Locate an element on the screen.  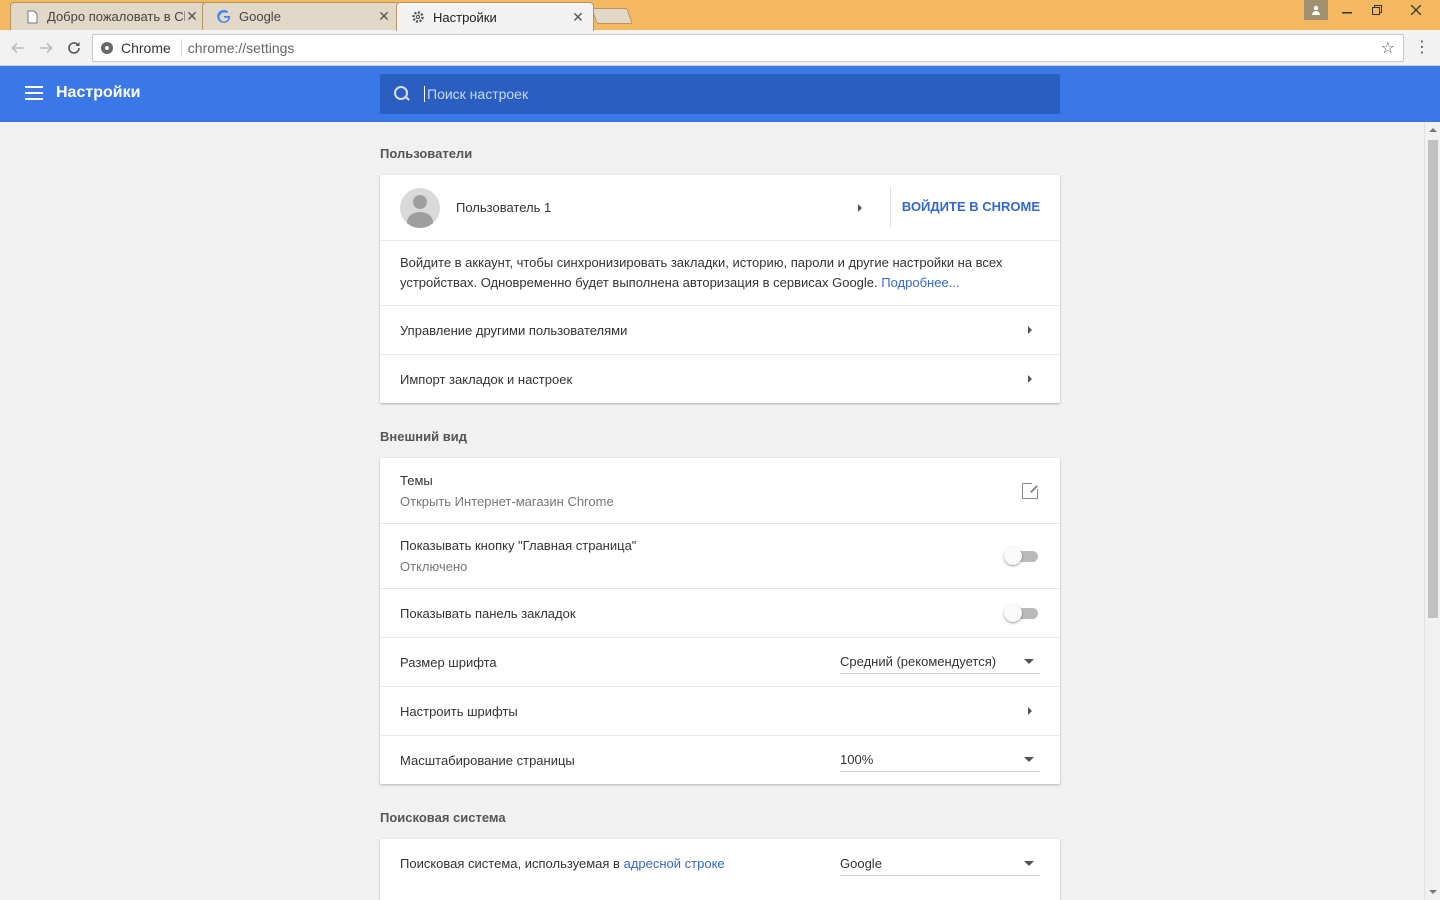
settings-header: Настройки is located at coordinates (720, 94).